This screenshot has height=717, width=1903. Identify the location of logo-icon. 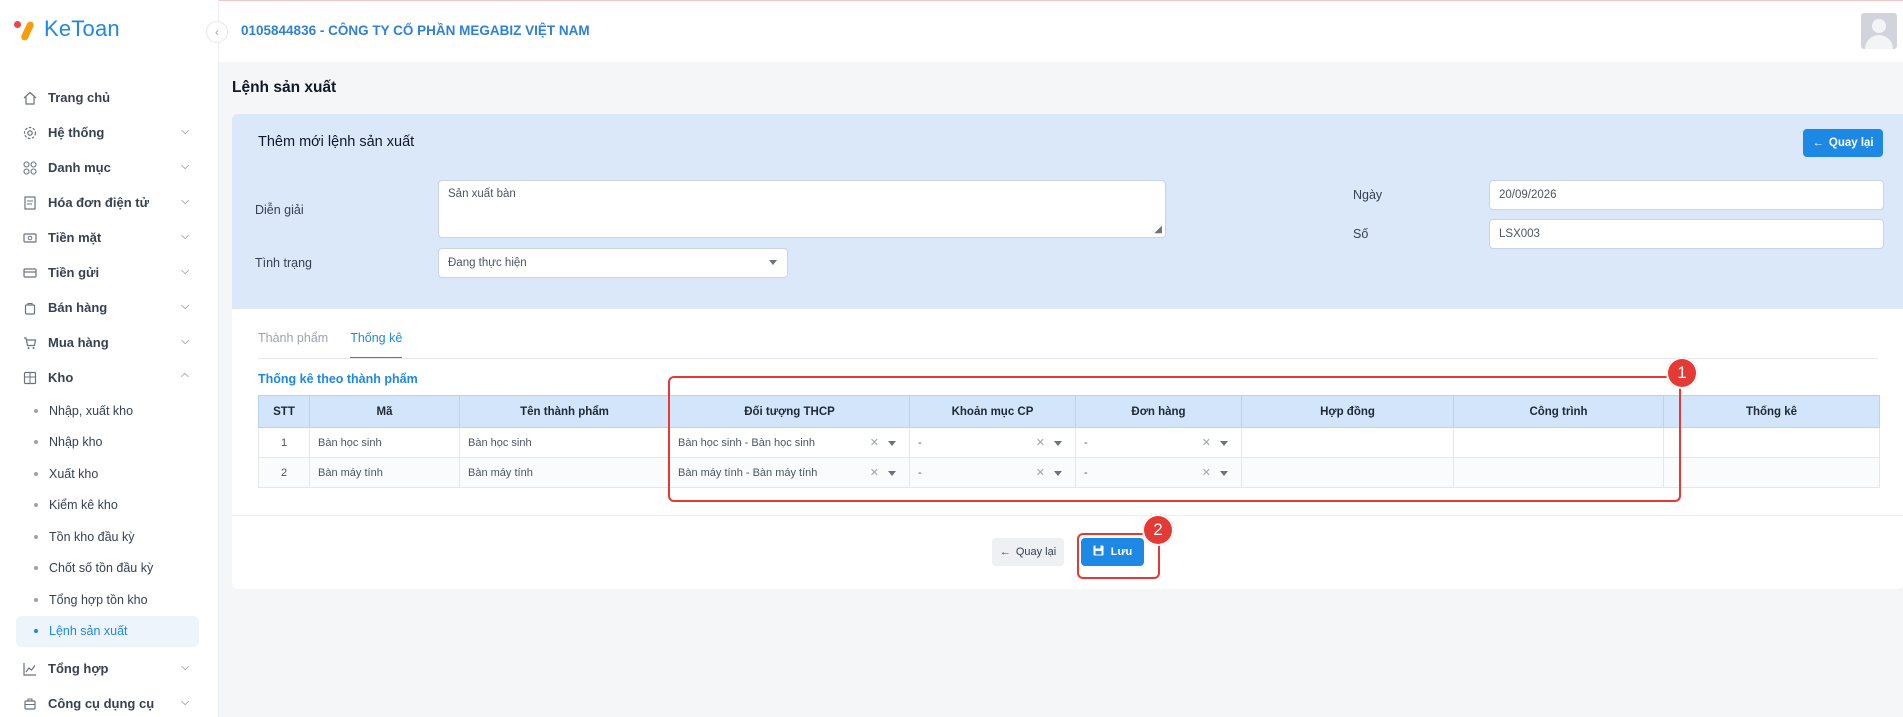
(26, 29).